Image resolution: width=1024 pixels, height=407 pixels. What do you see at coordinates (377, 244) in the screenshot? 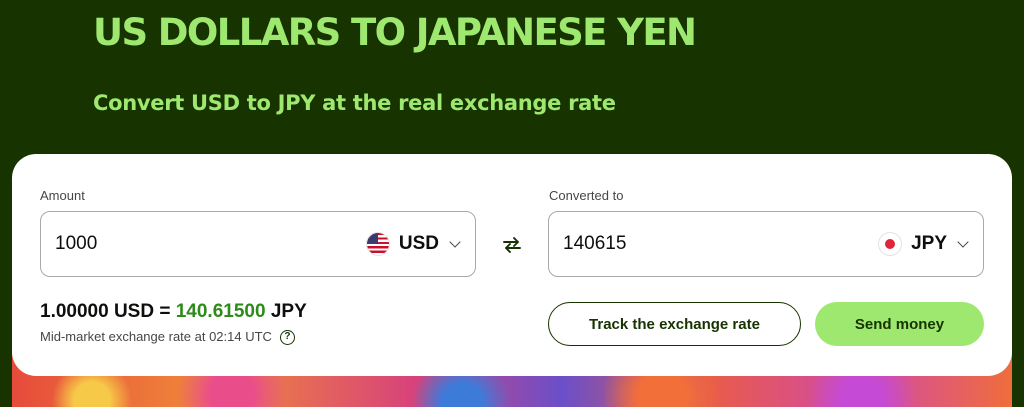
I see `us-flag-icon` at bounding box center [377, 244].